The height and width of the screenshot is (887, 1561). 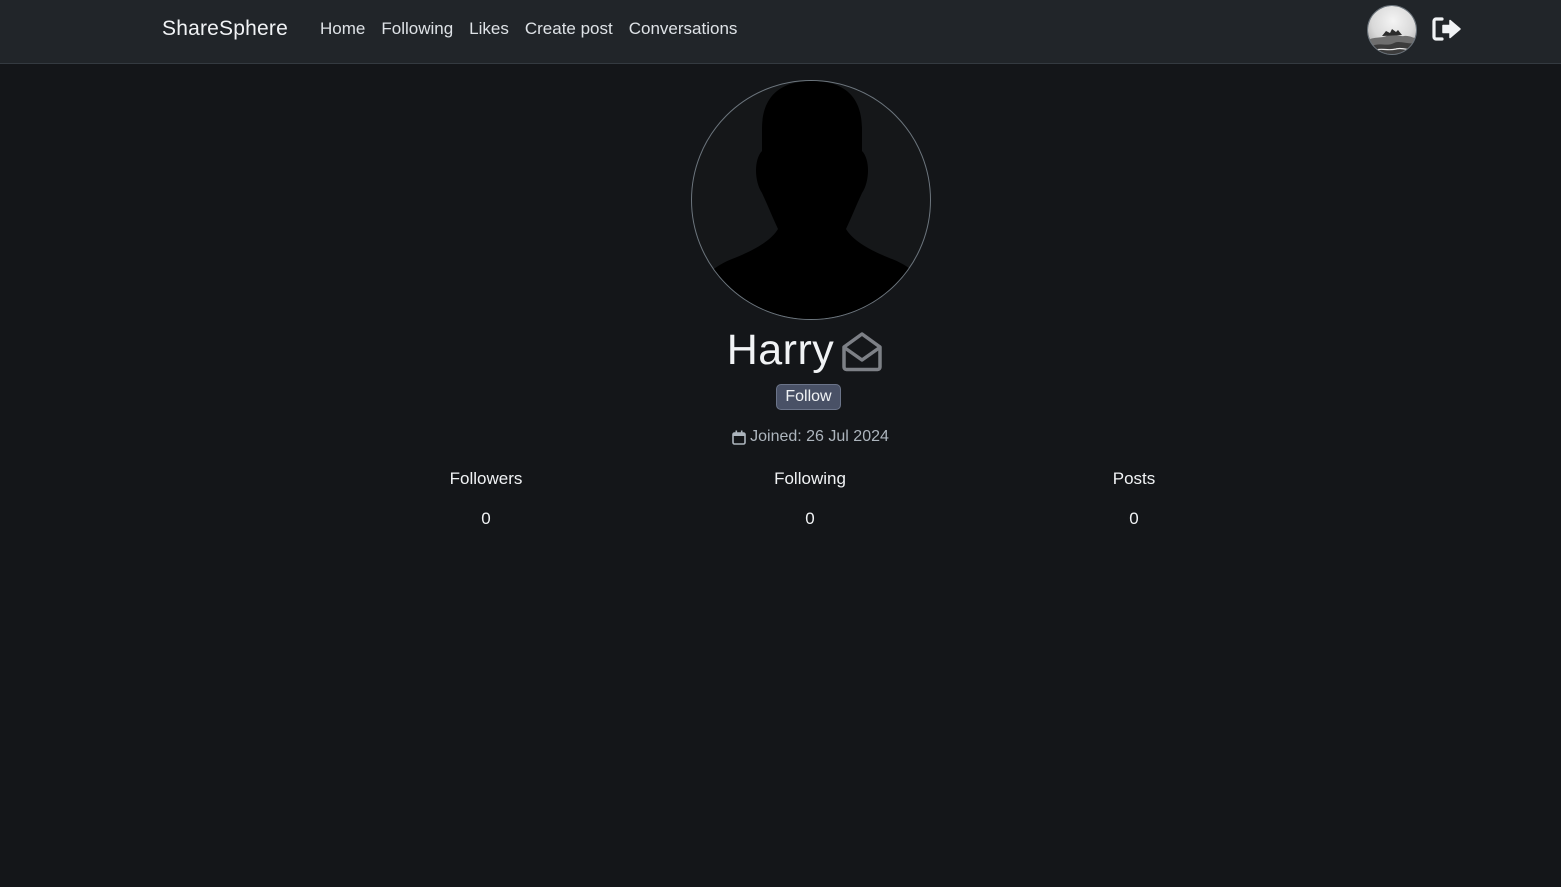 I want to click on user-avatar-image, so click(x=1392, y=30).